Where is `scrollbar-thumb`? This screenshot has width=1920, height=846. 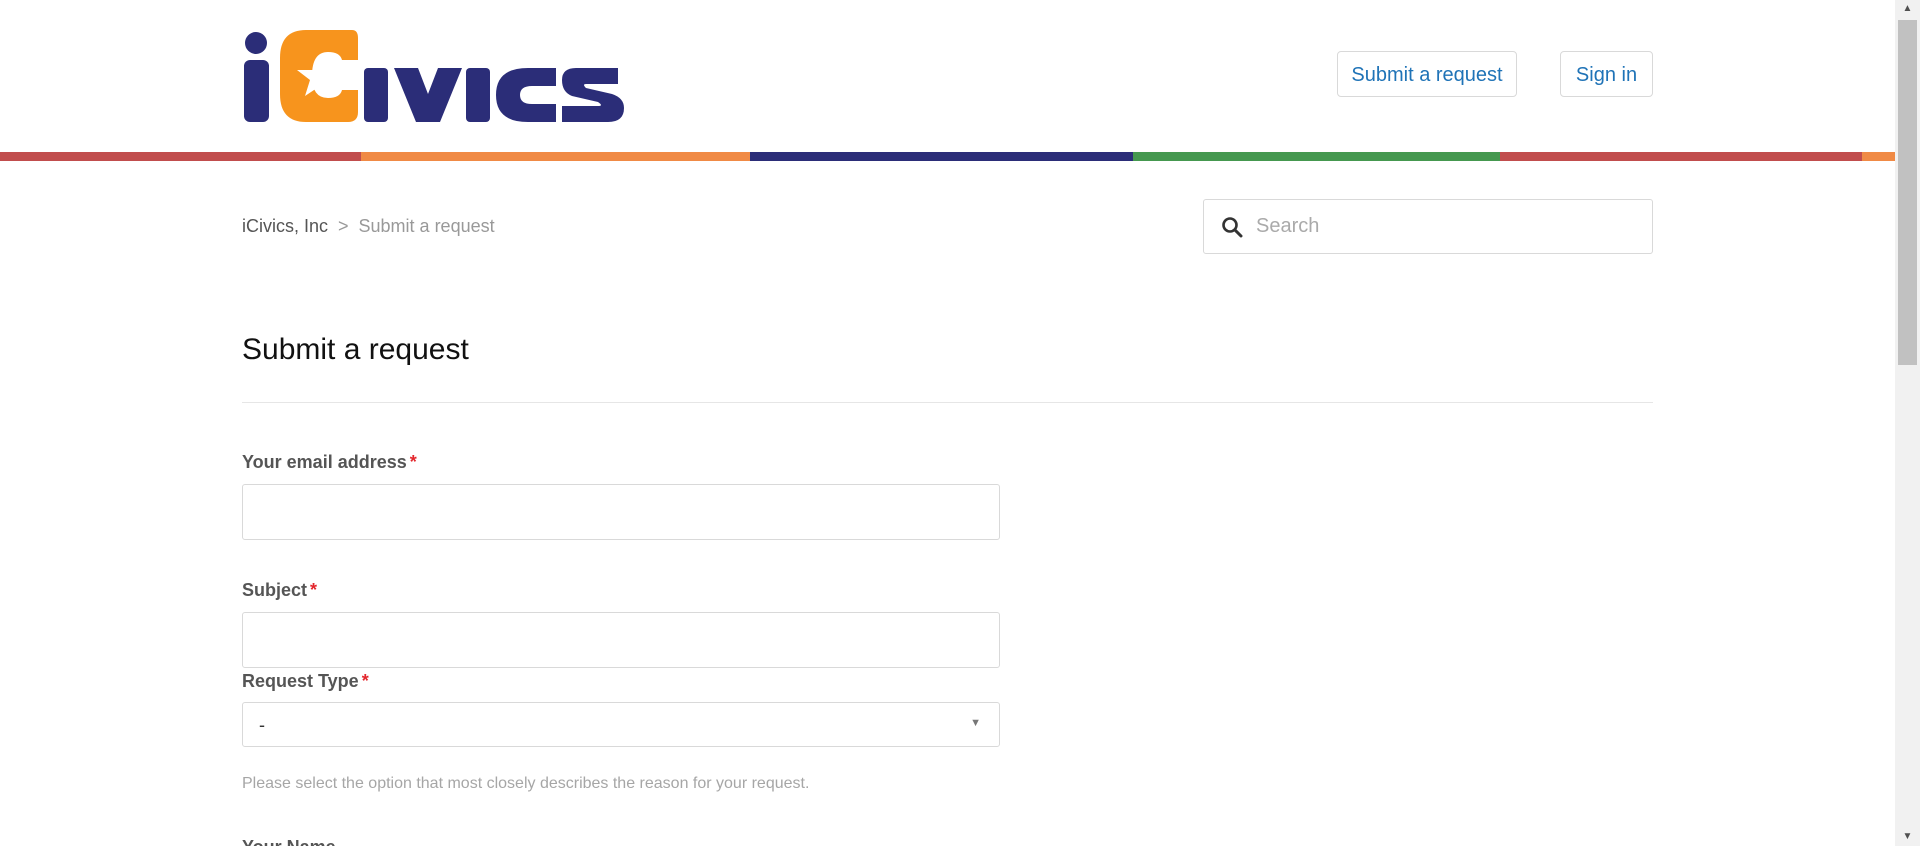
scrollbar-thumb is located at coordinates (1907, 192).